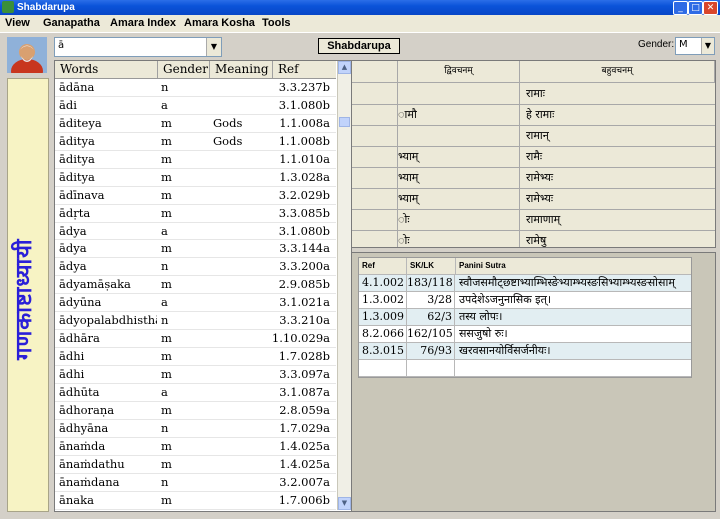 The image size is (720, 519). Describe the element at coordinates (304, 212) in the screenshot. I see `ref-cell: 3.3.085b` at that location.